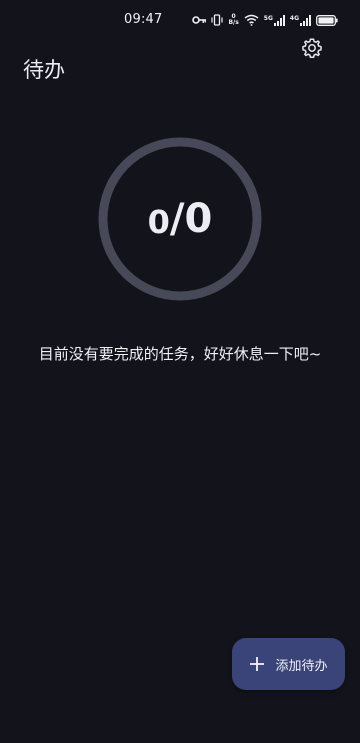  Describe the element at coordinates (305, 20) in the screenshot. I see `cell-signal-2-icon` at that location.